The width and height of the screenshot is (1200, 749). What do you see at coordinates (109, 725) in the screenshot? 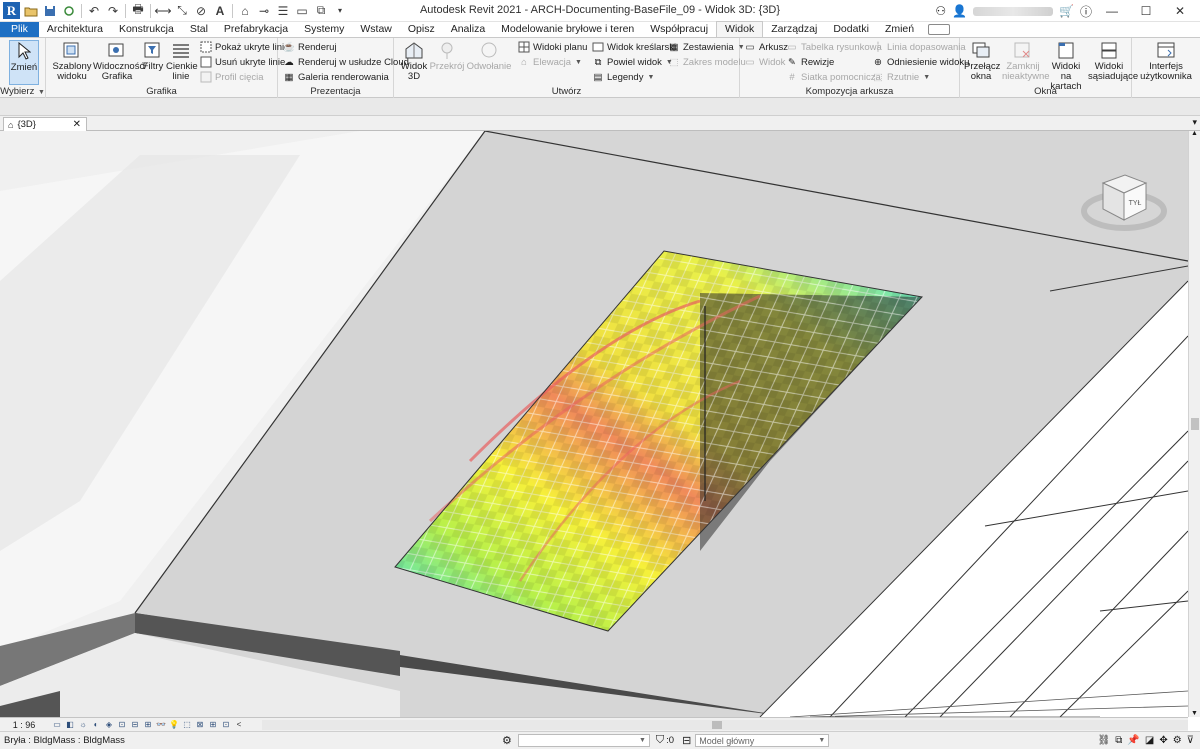
I see `rendering-icon: ◈` at bounding box center [109, 725].